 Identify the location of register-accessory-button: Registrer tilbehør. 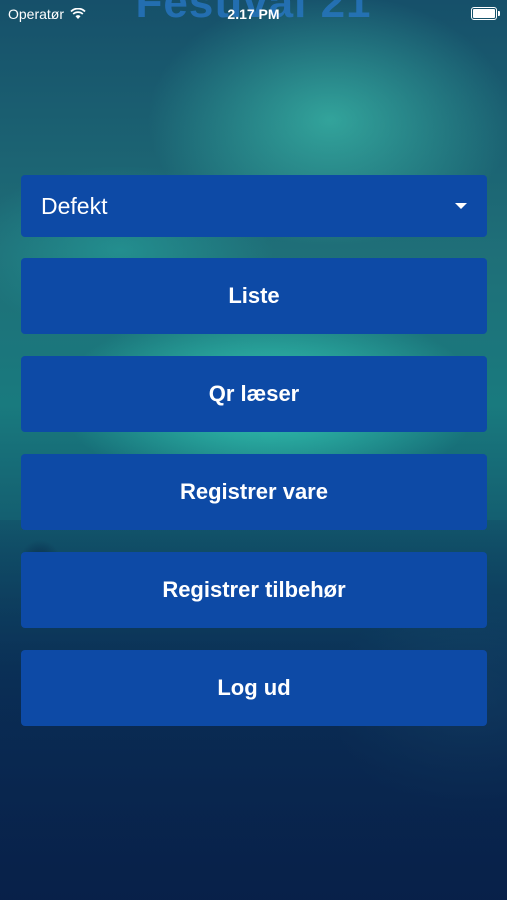
(254, 590).